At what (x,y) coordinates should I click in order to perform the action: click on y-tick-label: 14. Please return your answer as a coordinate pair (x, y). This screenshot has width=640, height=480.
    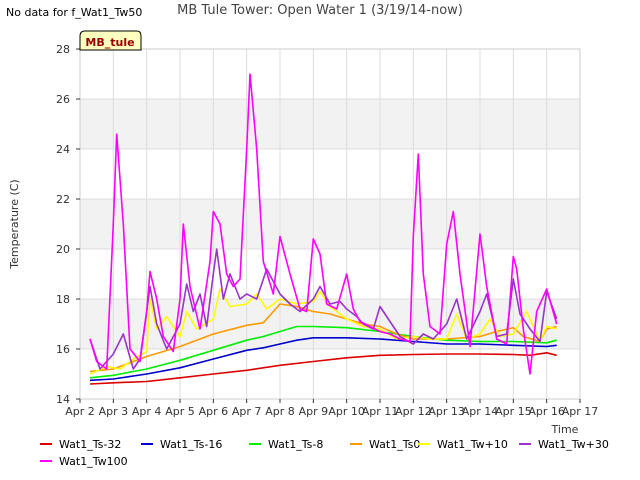
    Looking at the image, I should click on (63, 399).